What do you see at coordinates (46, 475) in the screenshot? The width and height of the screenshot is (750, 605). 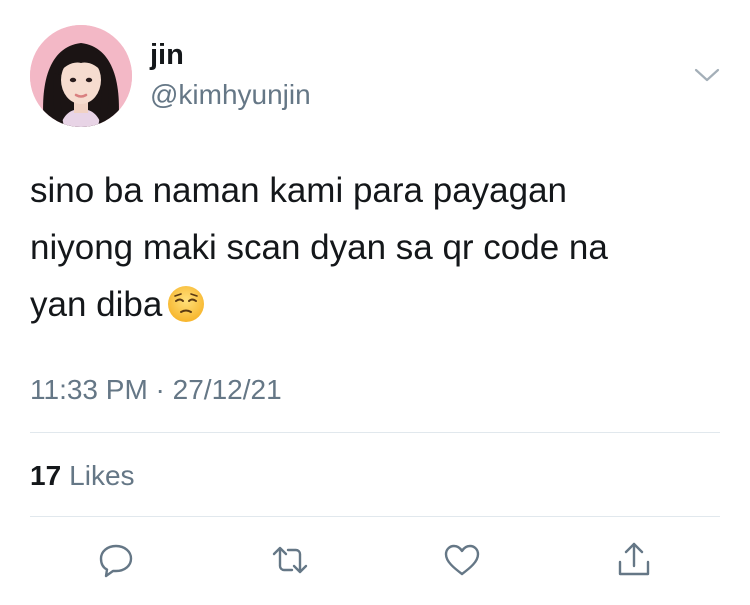 I see `likes-count: 17` at bounding box center [46, 475].